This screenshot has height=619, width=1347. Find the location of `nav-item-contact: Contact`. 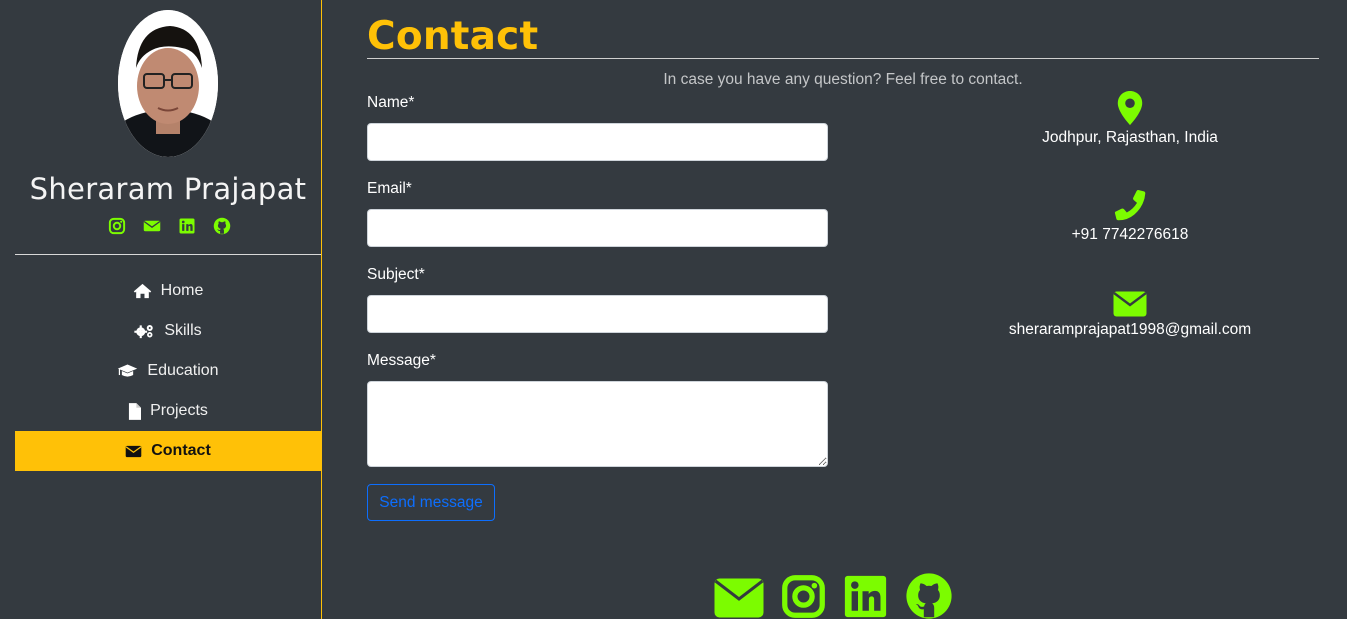

nav-item-contact: Contact is located at coordinates (168, 451).